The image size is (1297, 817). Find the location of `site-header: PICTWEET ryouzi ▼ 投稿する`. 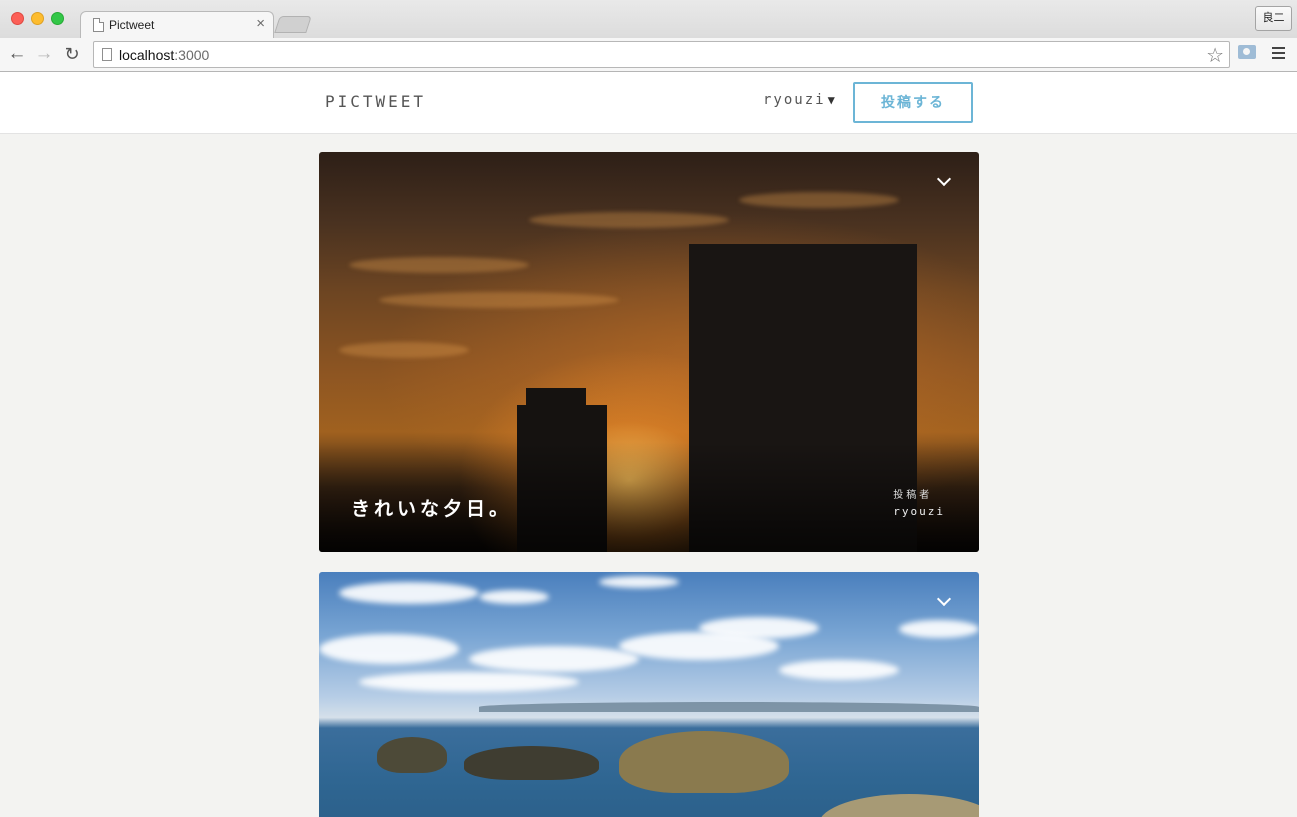

site-header: PICTWEET ryouzi ▼ 投稿する is located at coordinates (648, 103).